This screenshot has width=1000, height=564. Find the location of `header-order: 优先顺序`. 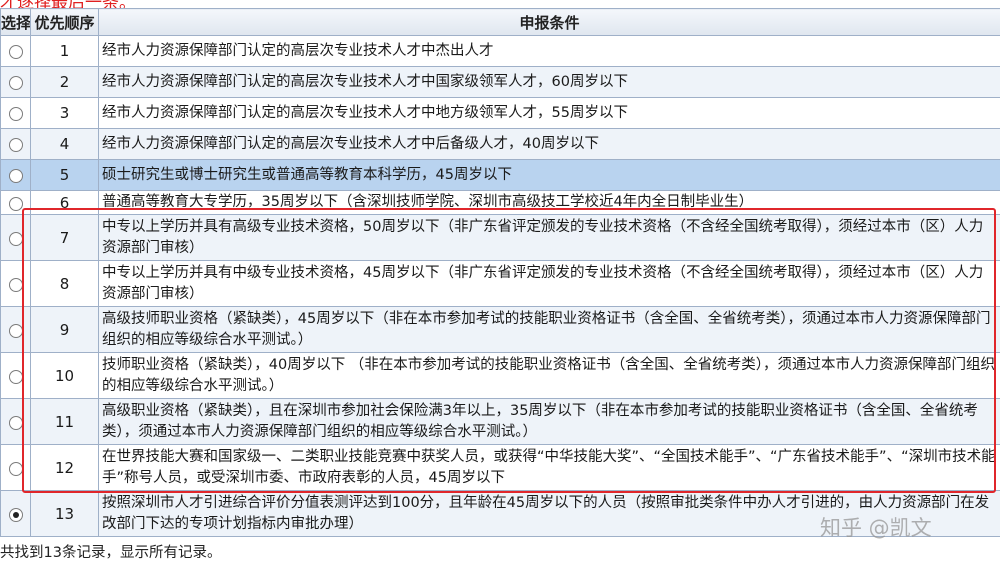

header-order: 优先顺序 is located at coordinates (64, 22).